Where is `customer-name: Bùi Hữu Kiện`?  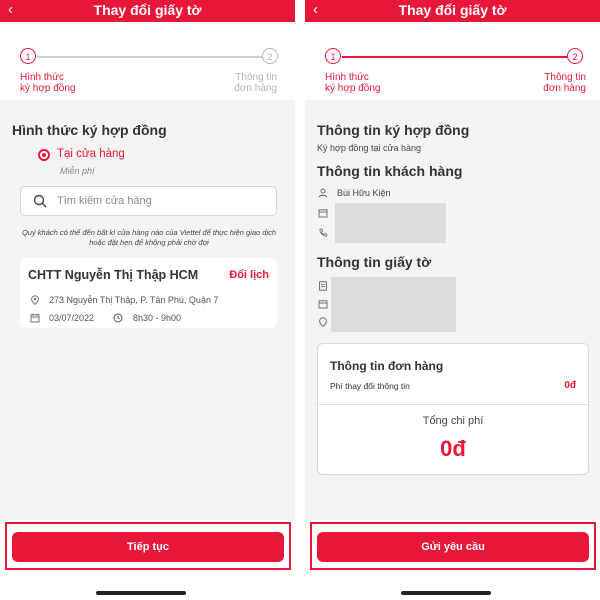 customer-name: Bùi Hữu Kiện is located at coordinates (364, 193).